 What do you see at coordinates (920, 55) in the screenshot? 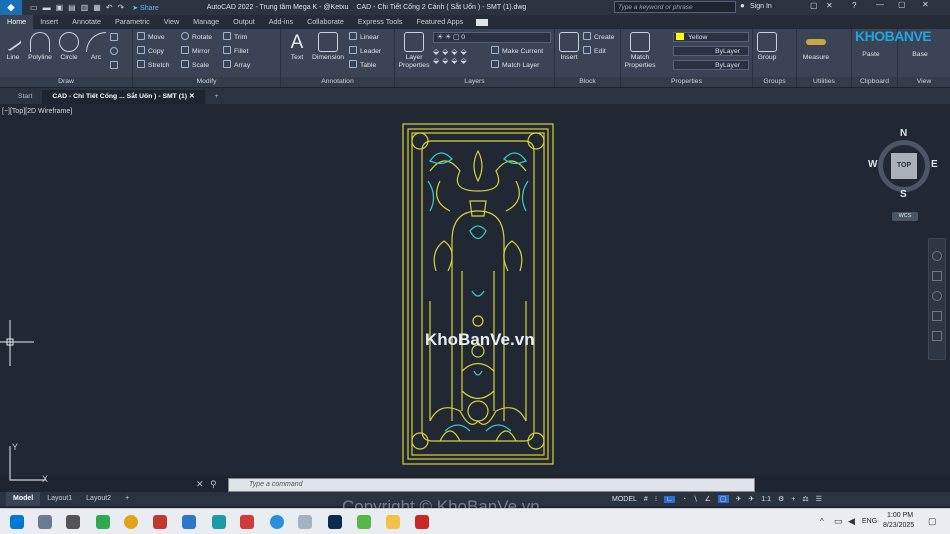
I see `base-button: Base` at bounding box center [920, 55].